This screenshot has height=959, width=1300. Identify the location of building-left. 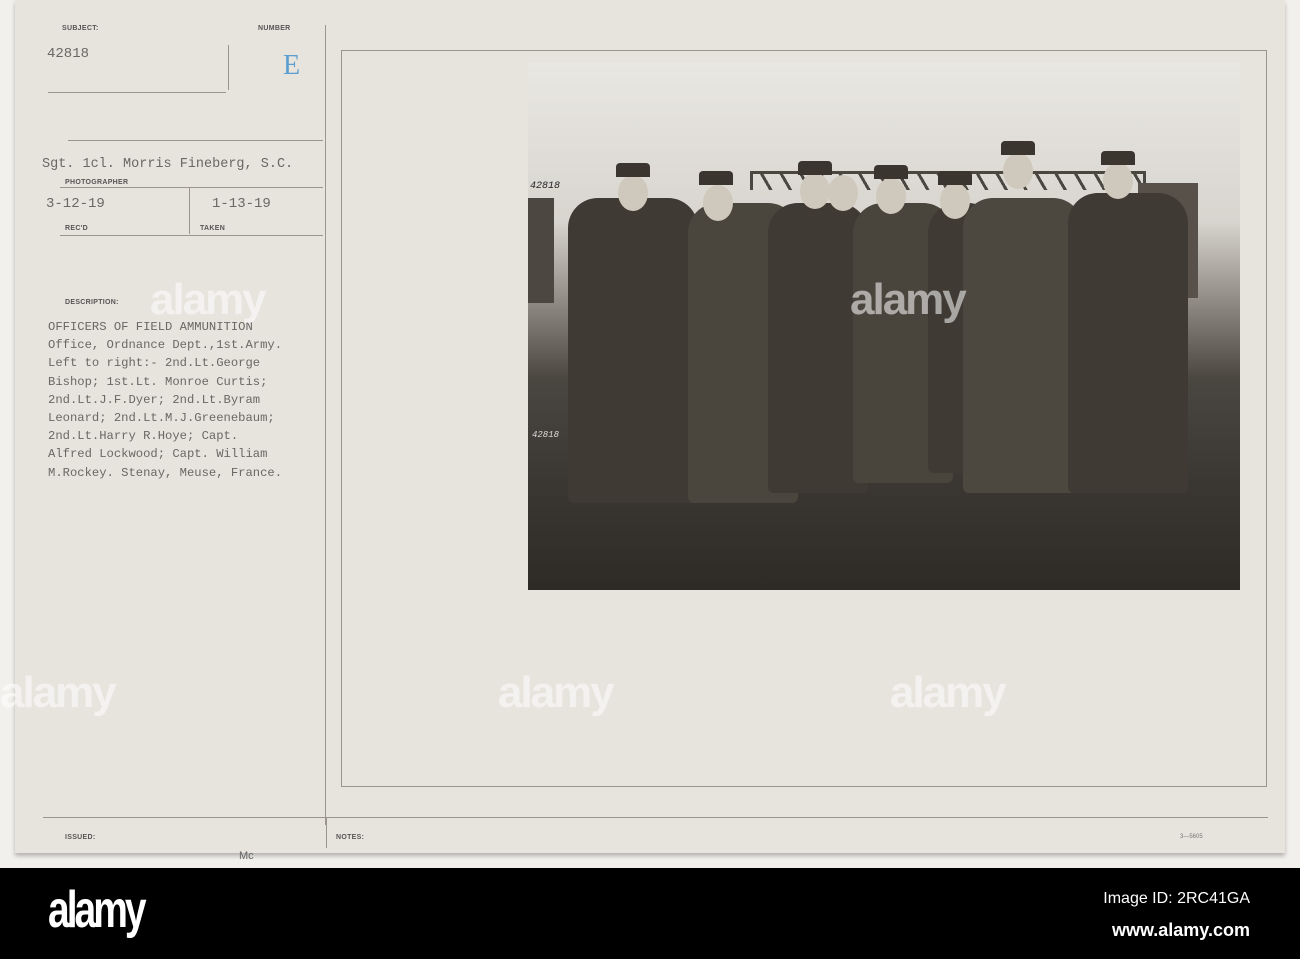
(541, 250).